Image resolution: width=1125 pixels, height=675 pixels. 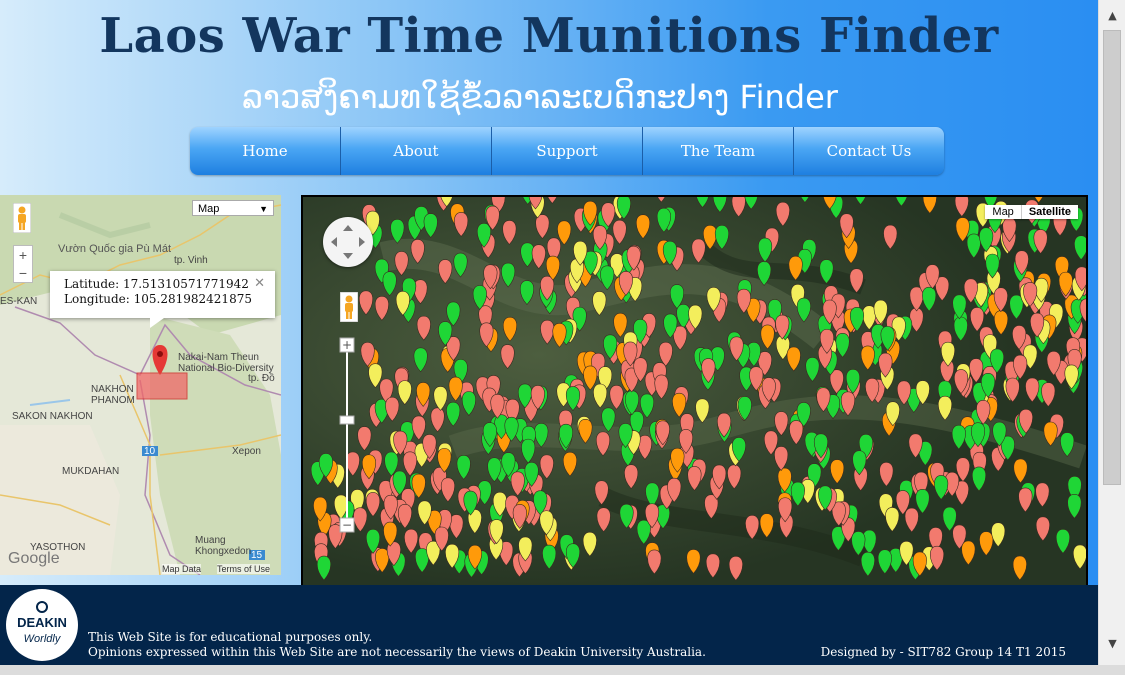 I want to click on nav-contact-us: Contact Us, so click(x=869, y=151).